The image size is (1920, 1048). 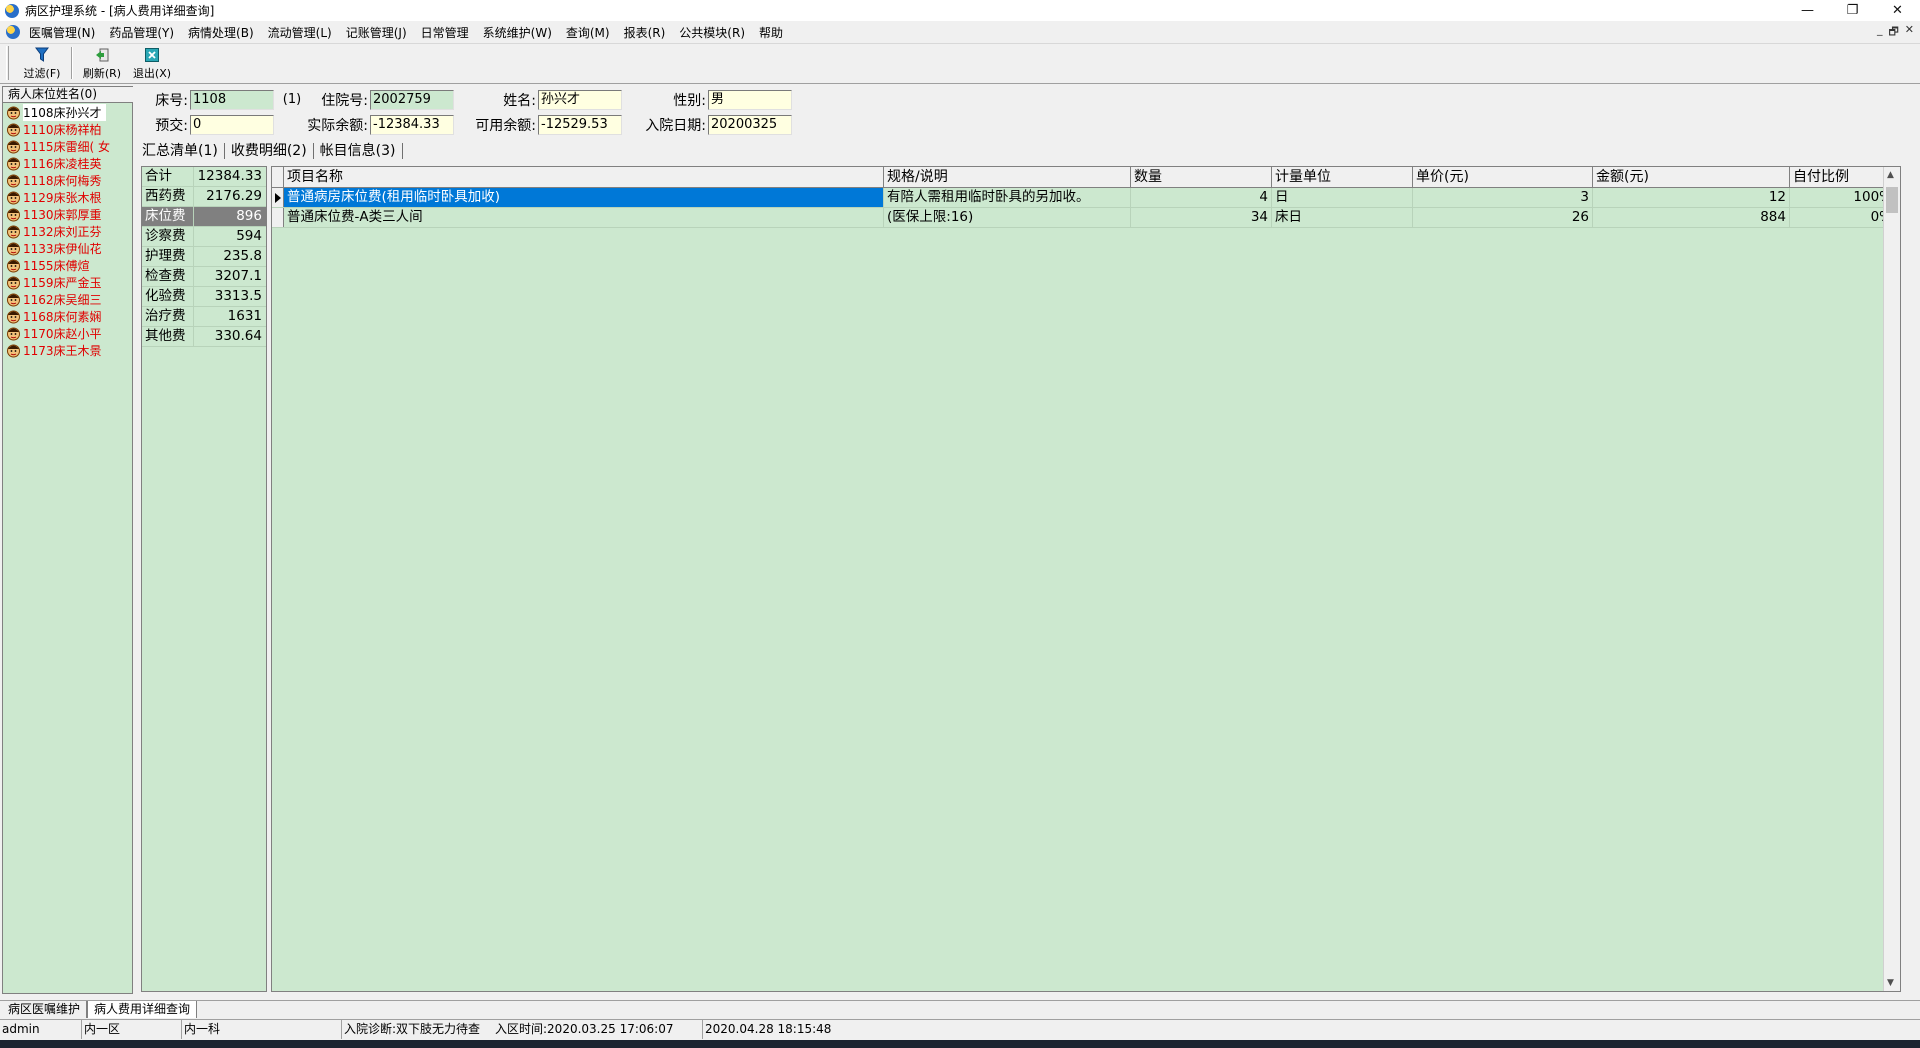 What do you see at coordinates (242, 256) in the screenshot?
I see `summary-amount: 235.8` at bounding box center [242, 256].